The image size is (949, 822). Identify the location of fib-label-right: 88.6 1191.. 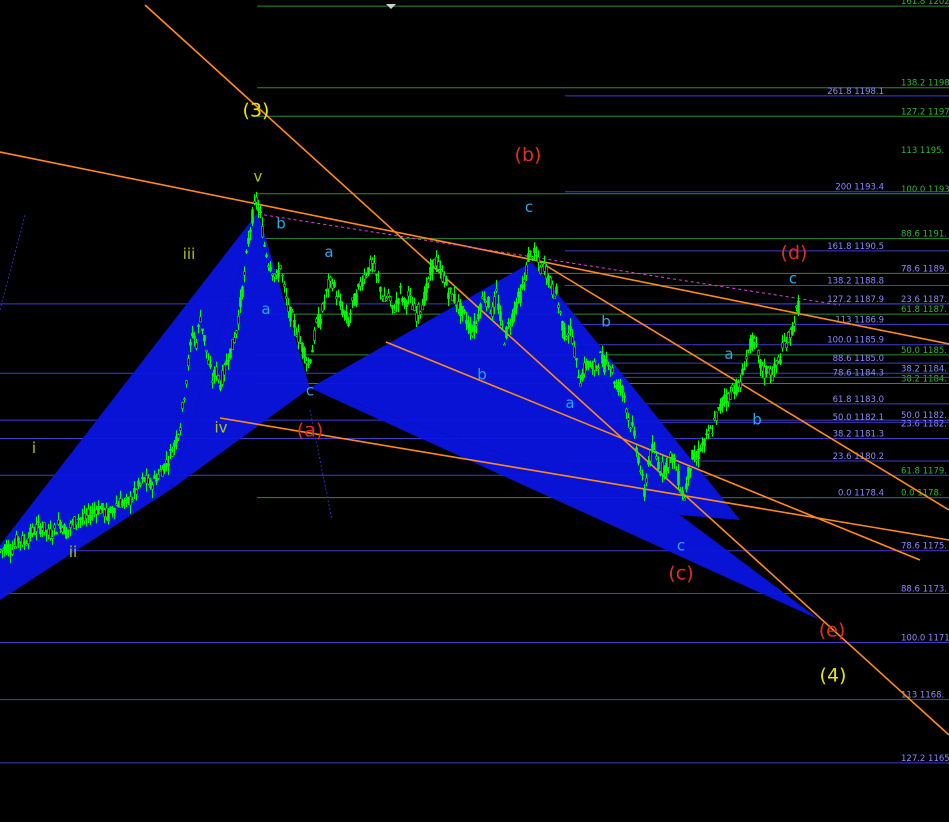
(924, 235).